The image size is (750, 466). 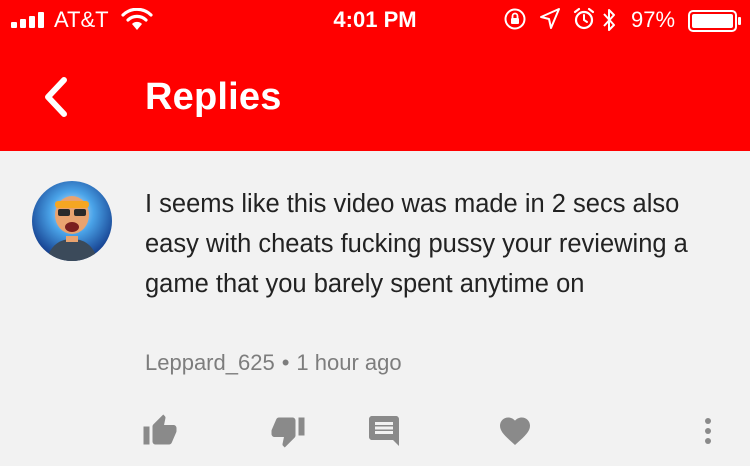 I want to click on page-title: Replies, so click(x=213, y=97).